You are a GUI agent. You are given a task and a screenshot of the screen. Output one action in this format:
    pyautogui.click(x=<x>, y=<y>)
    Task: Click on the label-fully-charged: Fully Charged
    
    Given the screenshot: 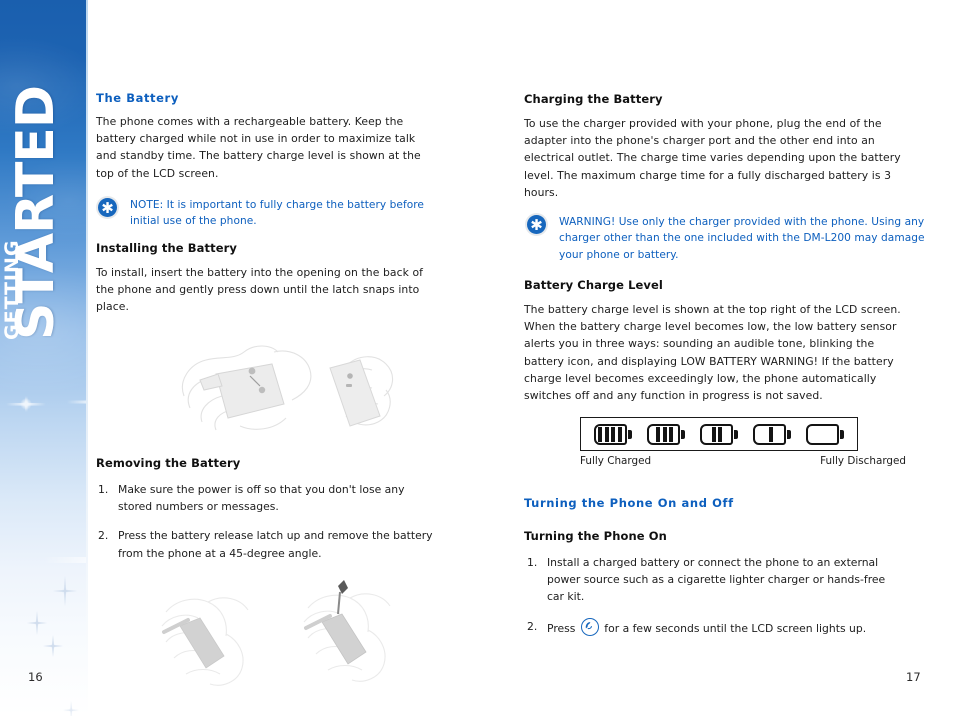 What is the action you would take?
    pyautogui.click(x=616, y=461)
    